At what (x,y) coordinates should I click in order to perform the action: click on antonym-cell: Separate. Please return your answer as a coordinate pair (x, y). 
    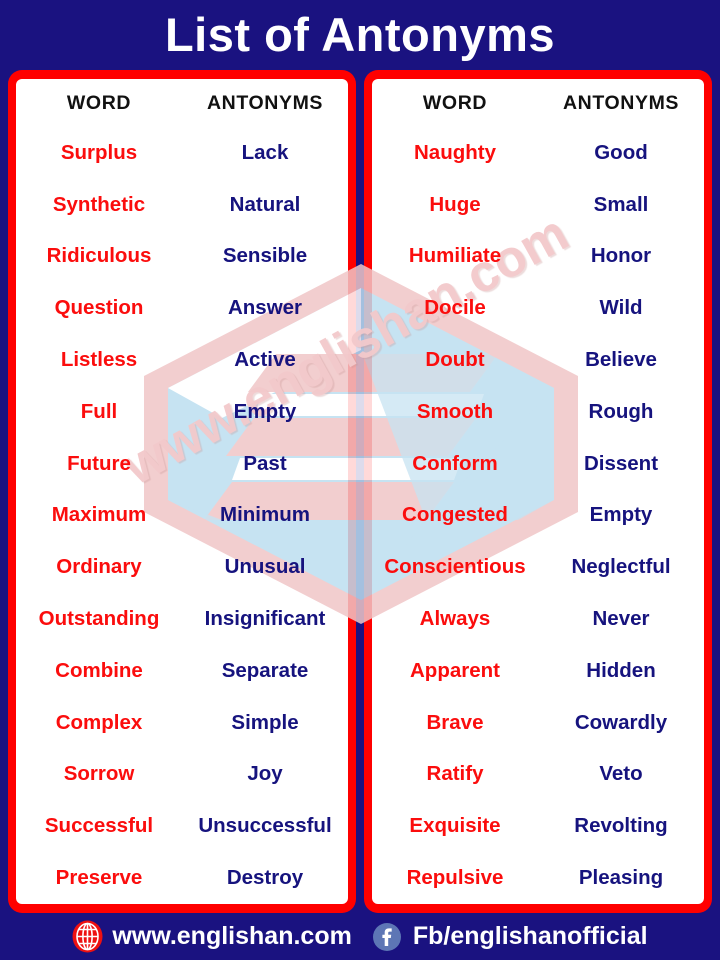
    Looking at the image, I should click on (265, 670).